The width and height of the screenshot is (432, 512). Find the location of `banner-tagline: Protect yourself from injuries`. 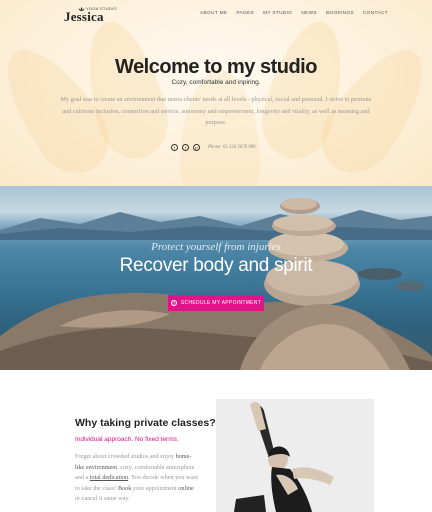

banner-tagline: Protect yourself from injuries is located at coordinates (216, 247).